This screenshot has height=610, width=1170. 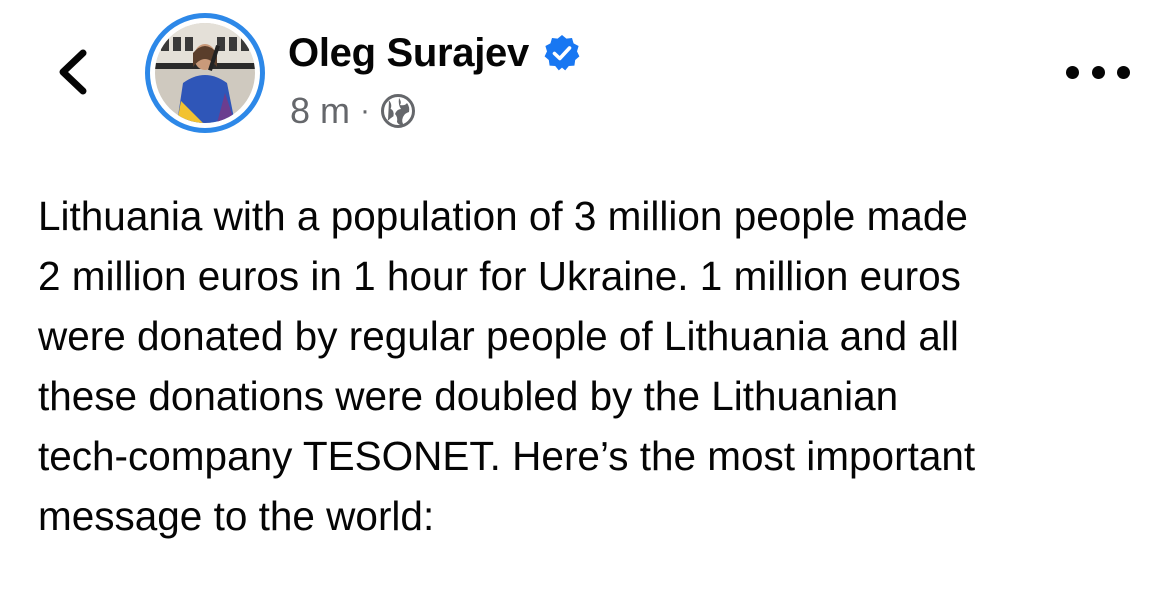 I want to click on globe-icon, so click(x=398, y=111).